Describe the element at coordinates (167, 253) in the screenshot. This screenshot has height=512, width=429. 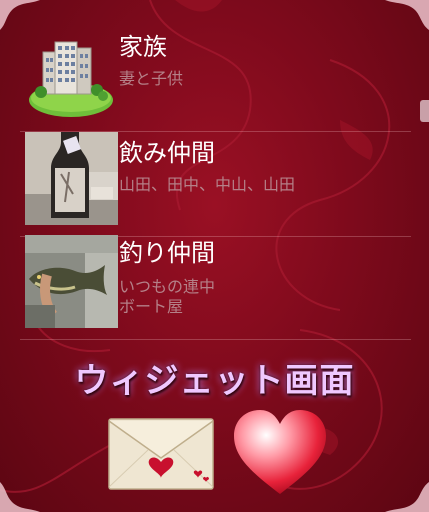
I see `item-title: 釣り仲間` at that location.